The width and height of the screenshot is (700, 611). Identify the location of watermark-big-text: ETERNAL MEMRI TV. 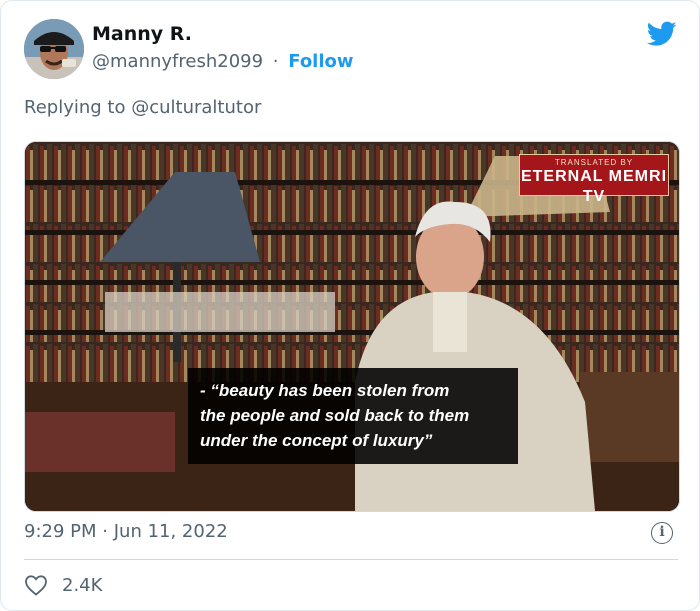
(594, 186).